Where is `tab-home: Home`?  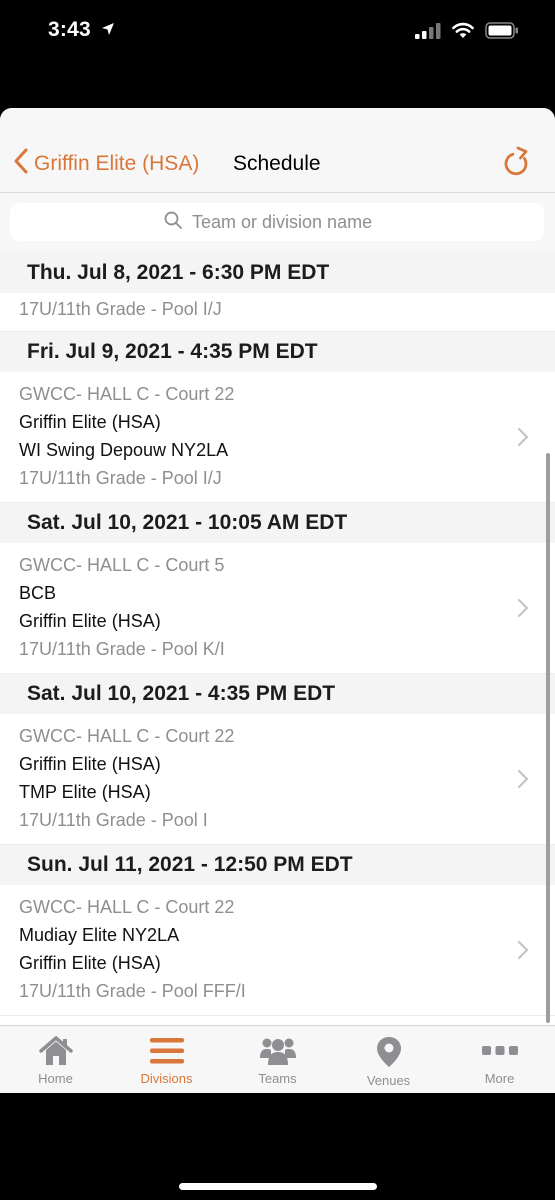 tab-home: Home is located at coordinates (55, 1059).